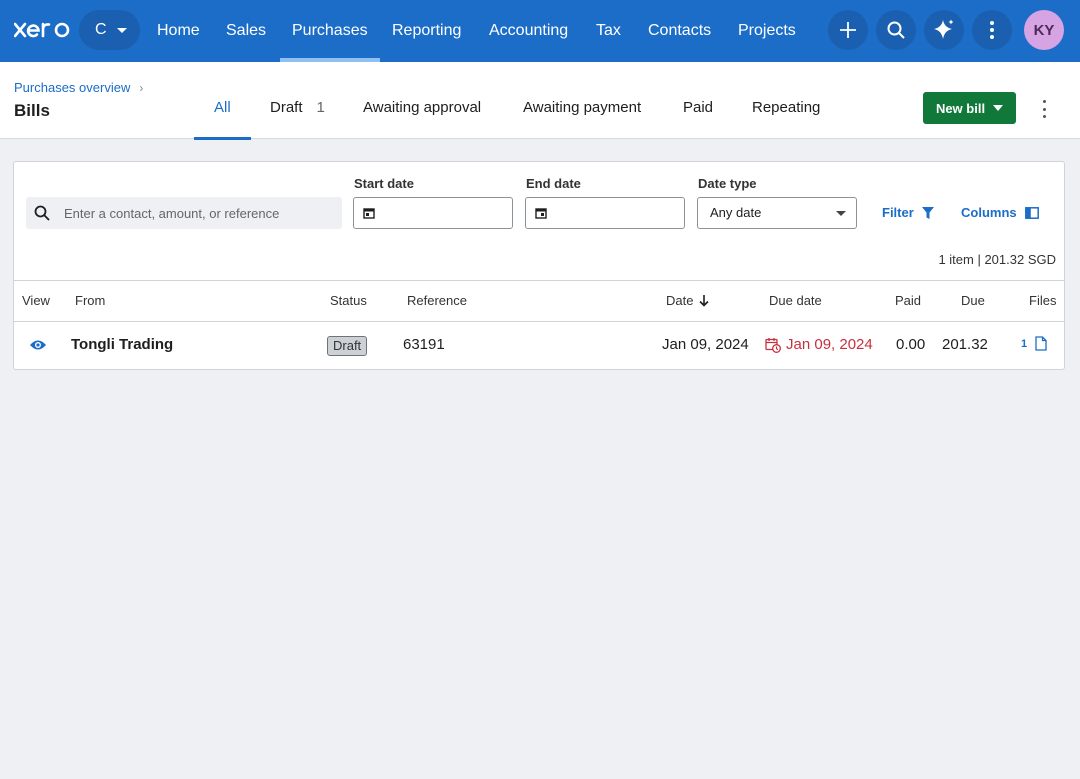 The width and height of the screenshot is (1080, 779). I want to click on more-vertical-icon, so click(992, 30).